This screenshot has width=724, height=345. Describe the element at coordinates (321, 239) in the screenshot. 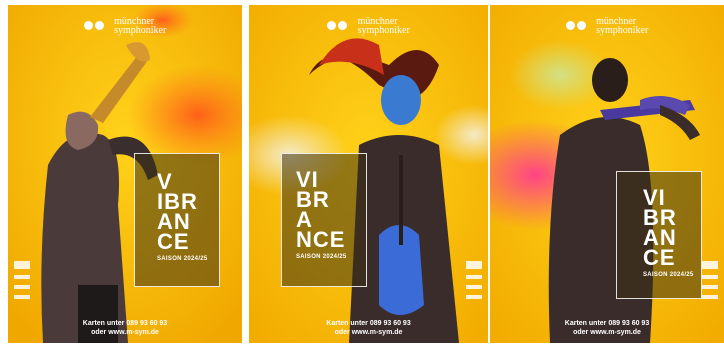

I see `title-line-4: NCE` at that location.